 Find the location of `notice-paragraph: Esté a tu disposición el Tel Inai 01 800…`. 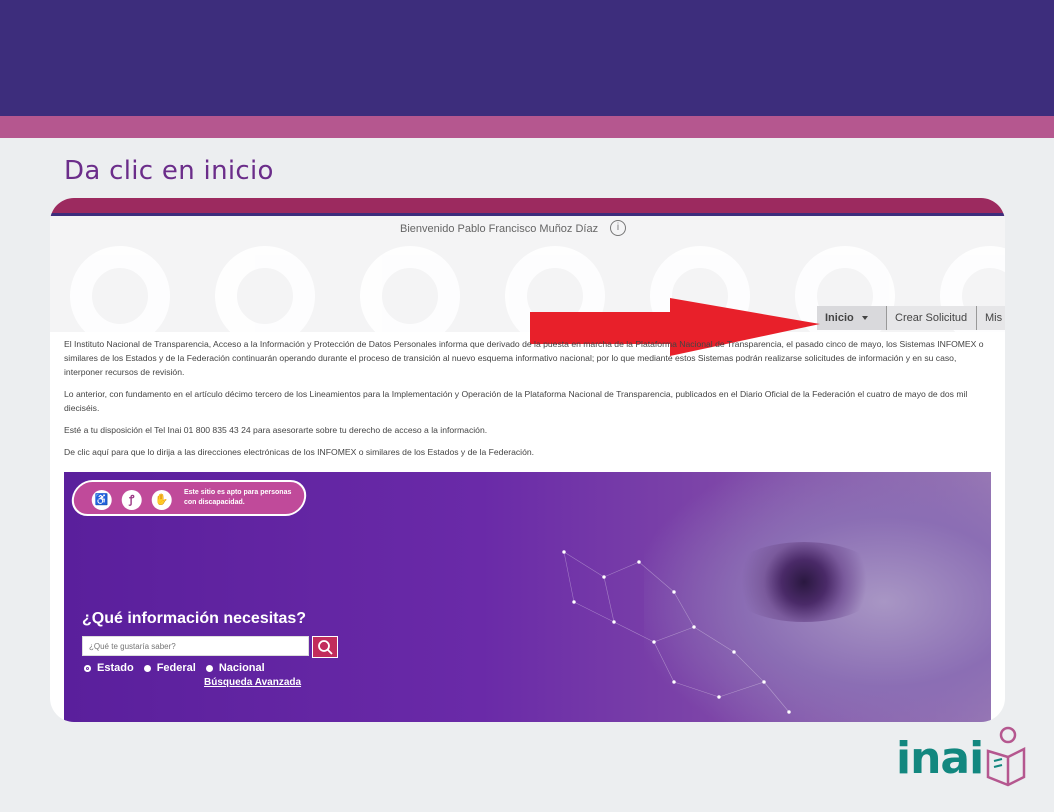

notice-paragraph: Esté a tu disposición el Tel Inai 01 800… is located at coordinates (276, 430).